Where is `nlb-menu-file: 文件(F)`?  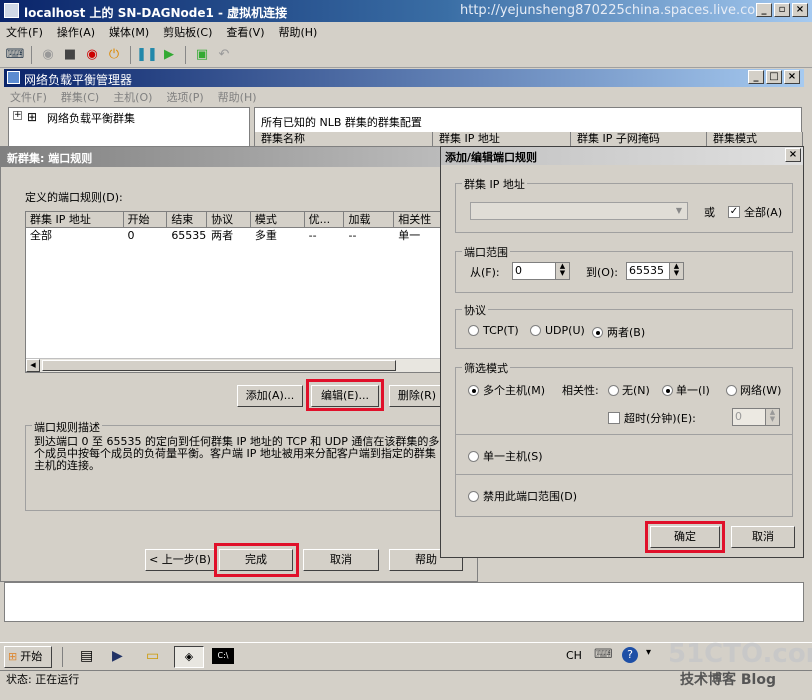
nlb-menu-file: 文件(F) is located at coordinates (28, 97).